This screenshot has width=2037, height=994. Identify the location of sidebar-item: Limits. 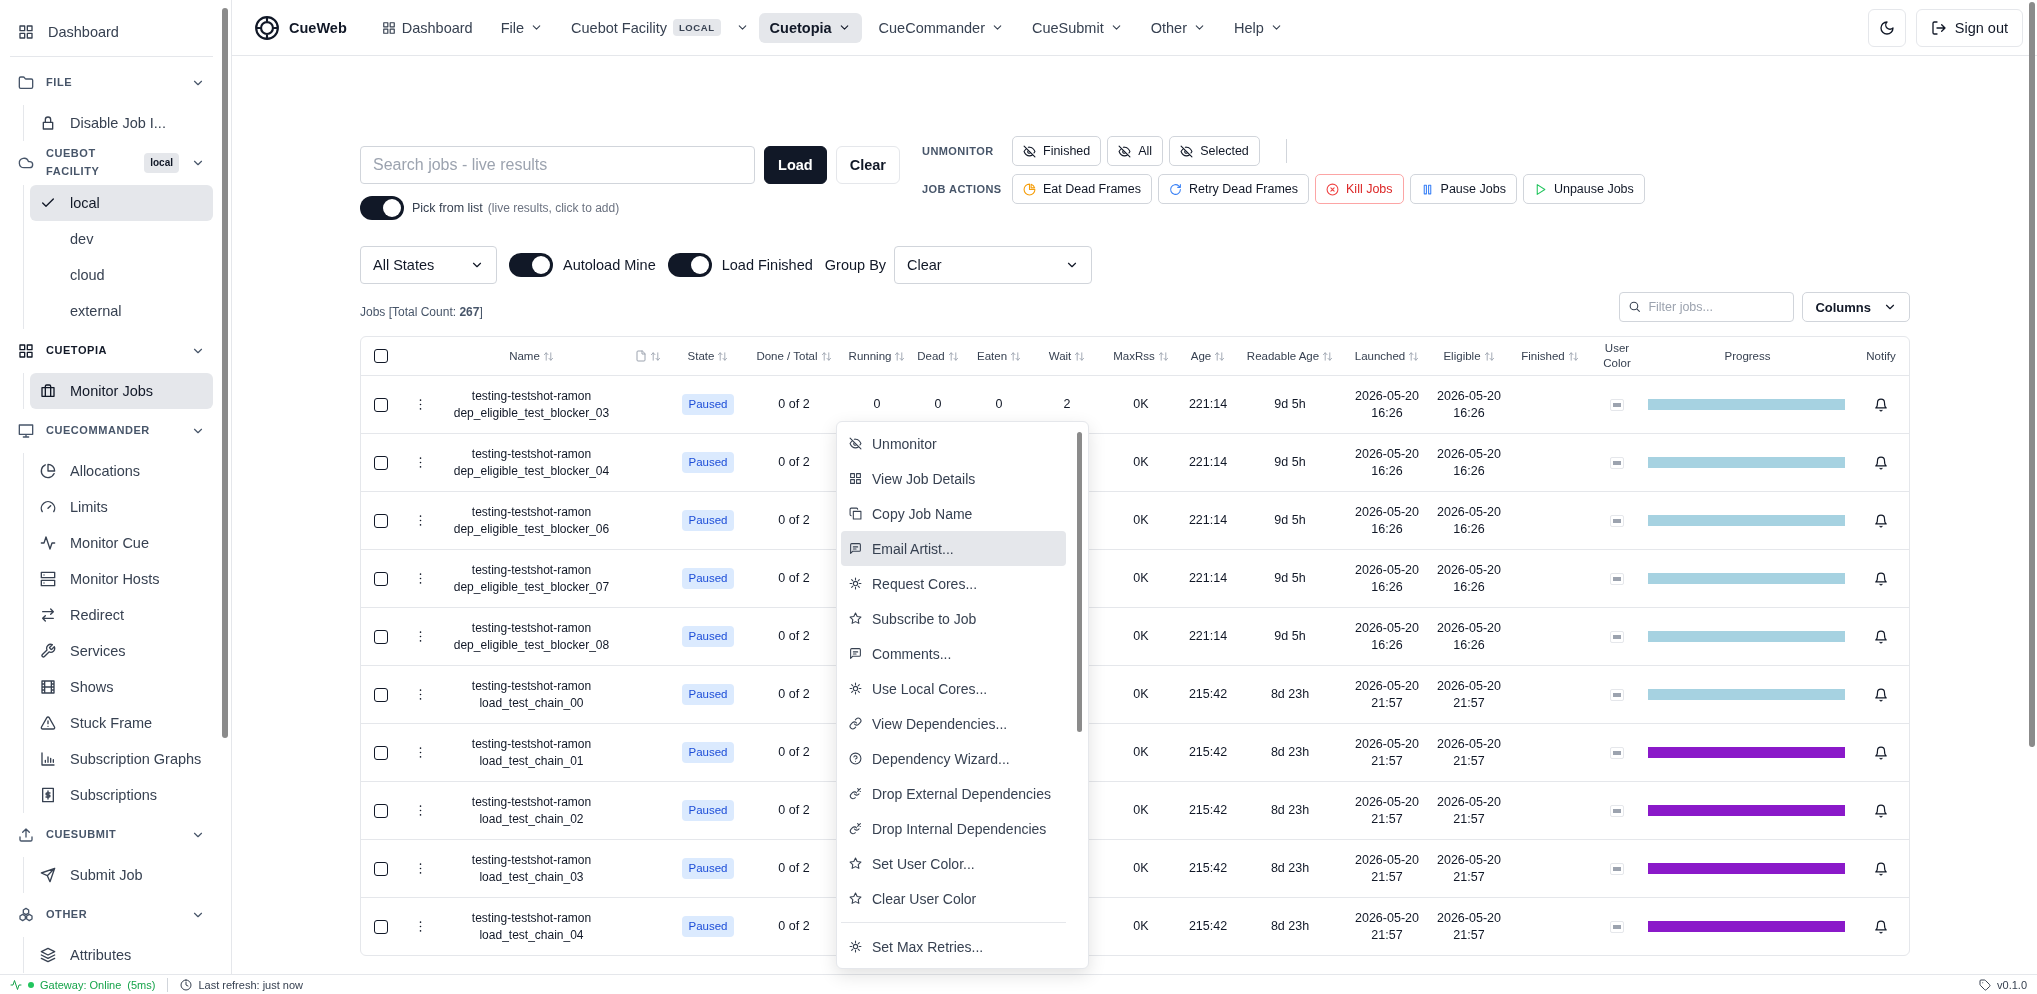
(121, 507).